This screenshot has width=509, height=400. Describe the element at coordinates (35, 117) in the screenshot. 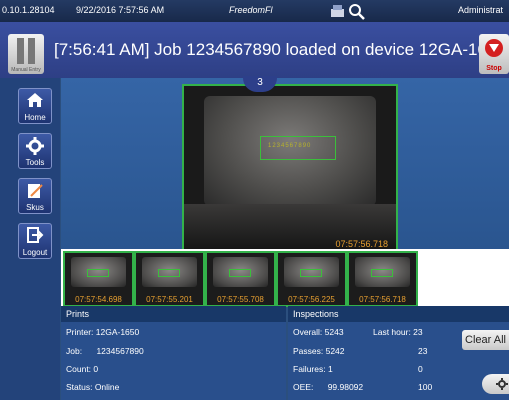

I see `nav-home-label: Home` at that location.